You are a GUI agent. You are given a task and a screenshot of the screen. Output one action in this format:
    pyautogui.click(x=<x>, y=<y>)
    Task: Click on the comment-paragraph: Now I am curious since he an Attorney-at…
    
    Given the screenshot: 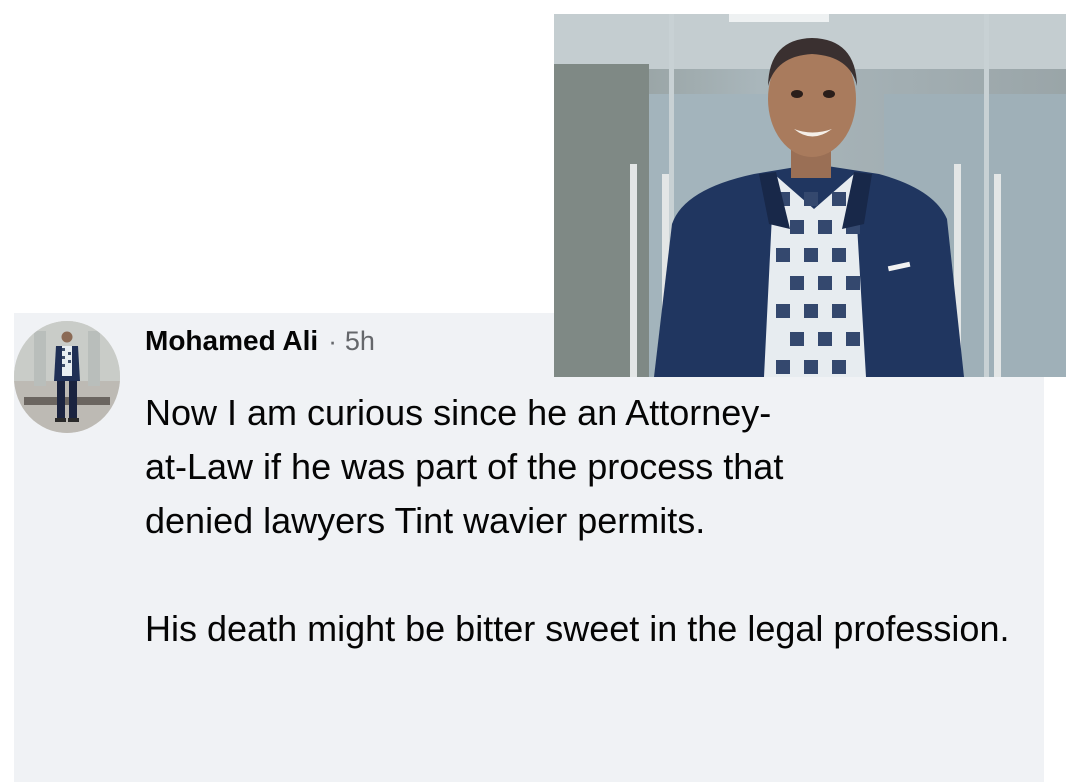 What is the action you would take?
    pyautogui.click(x=464, y=466)
    